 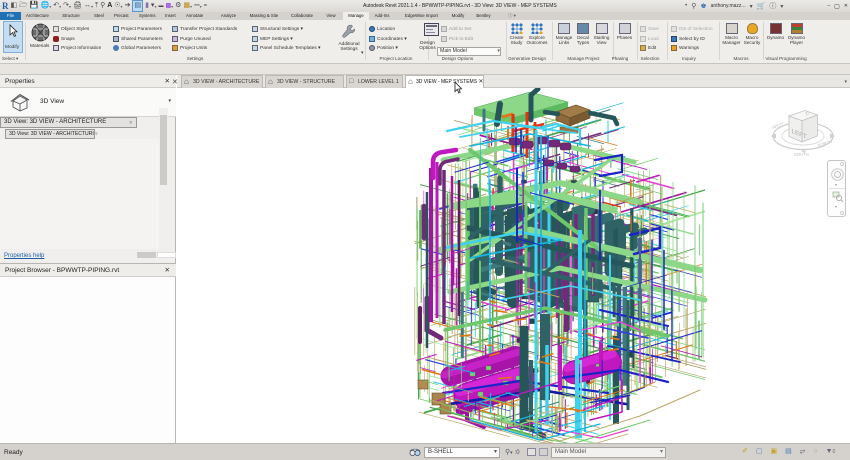 What do you see at coordinates (825, 143) in the screenshot?
I see `svg-text: NORTH` at bounding box center [825, 143].